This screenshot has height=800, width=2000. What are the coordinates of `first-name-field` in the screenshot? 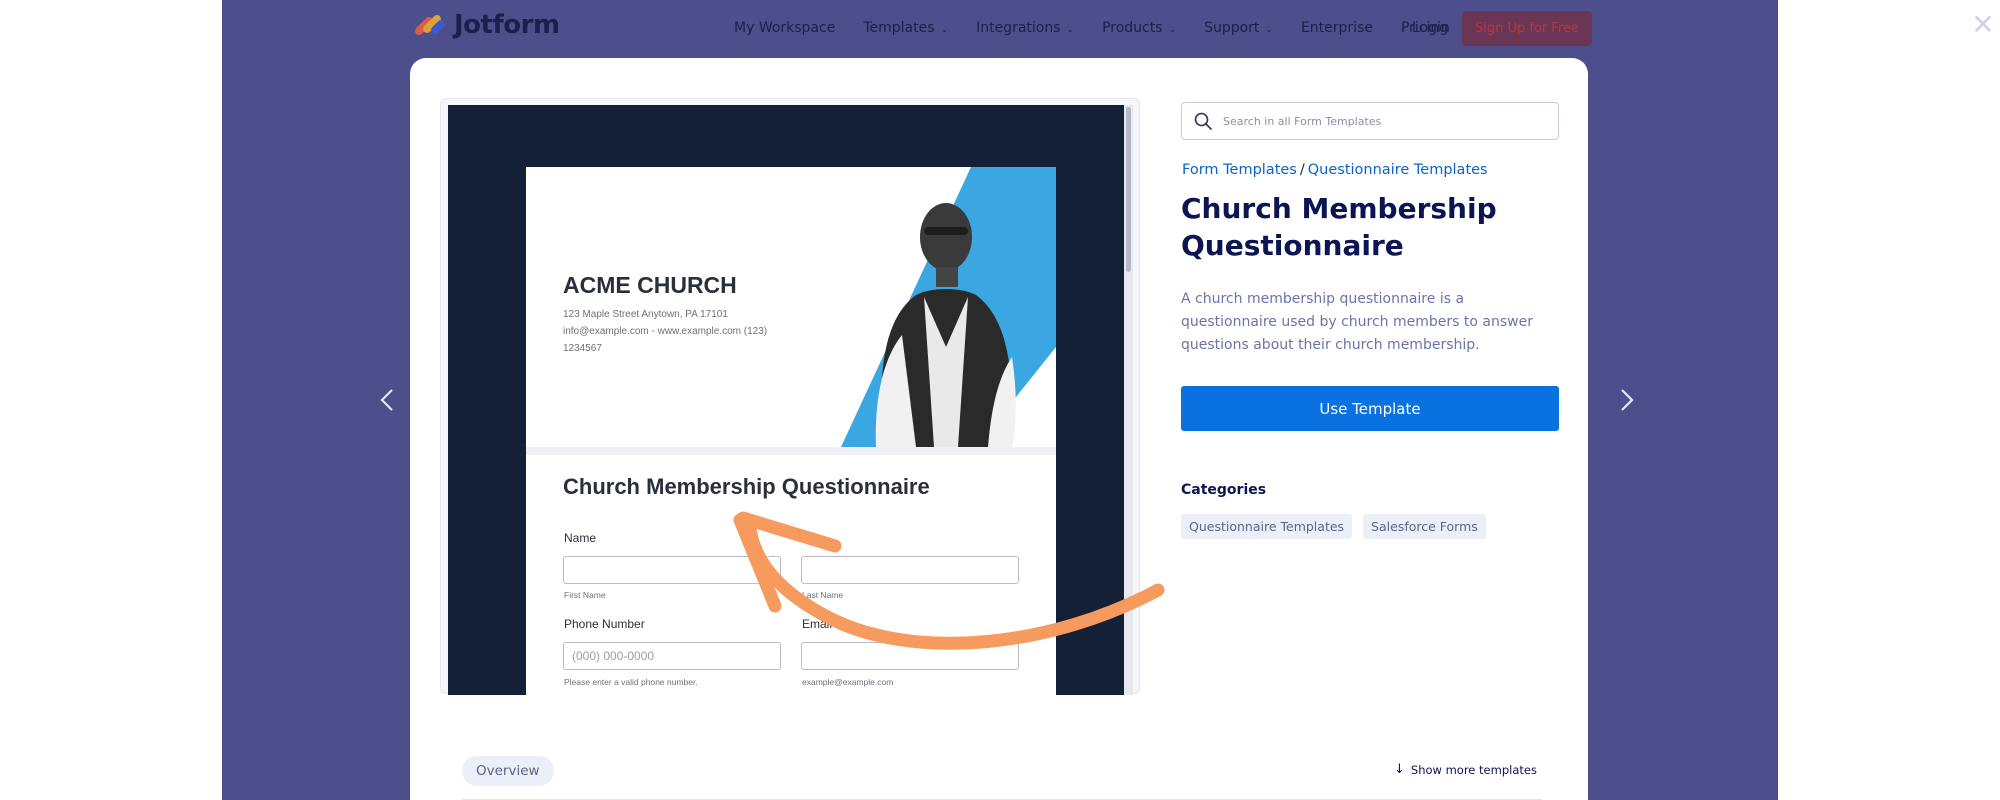 It's located at (672, 570).